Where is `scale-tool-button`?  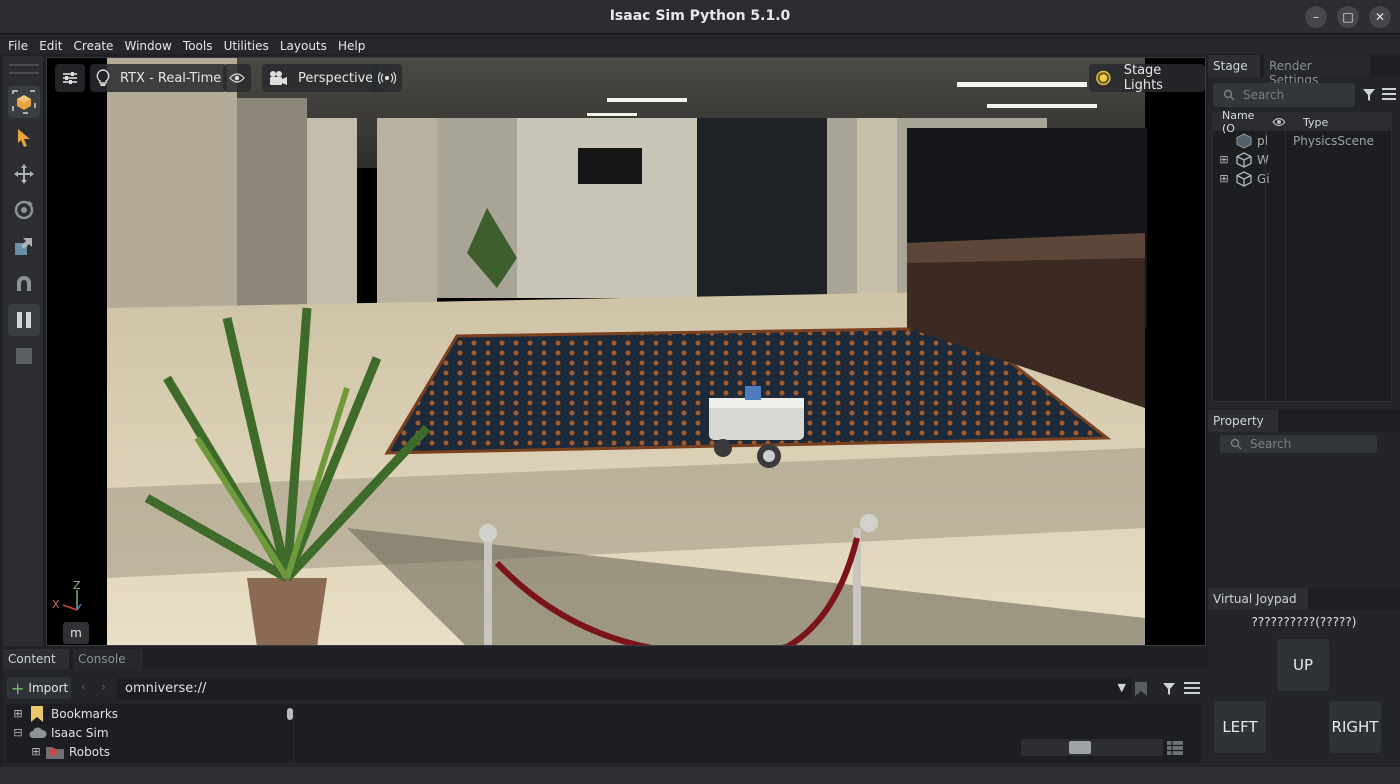 scale-tool-button is located at coordinates (24, 246).